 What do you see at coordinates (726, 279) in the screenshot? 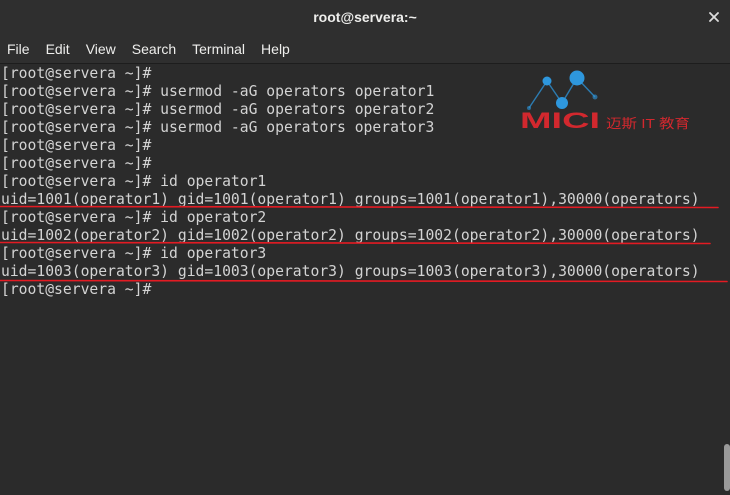
I see `scrollbar` at bounding box center [726, 279].